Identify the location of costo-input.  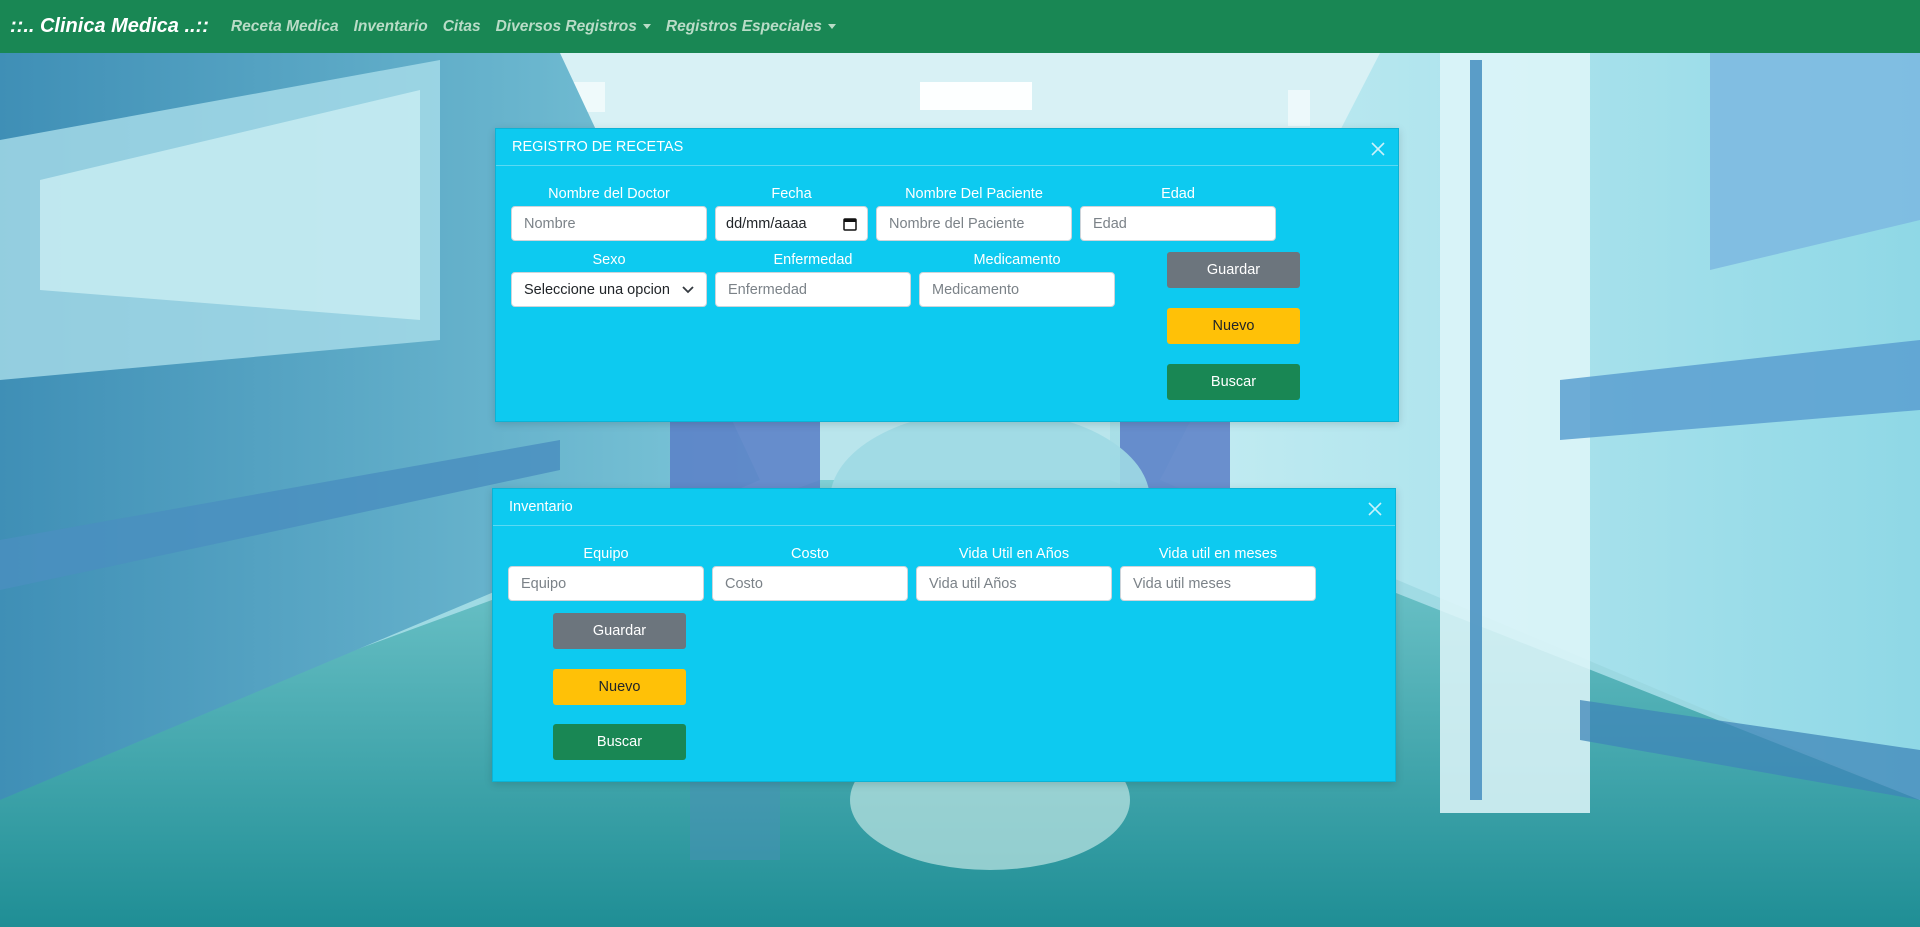
(810, 583).